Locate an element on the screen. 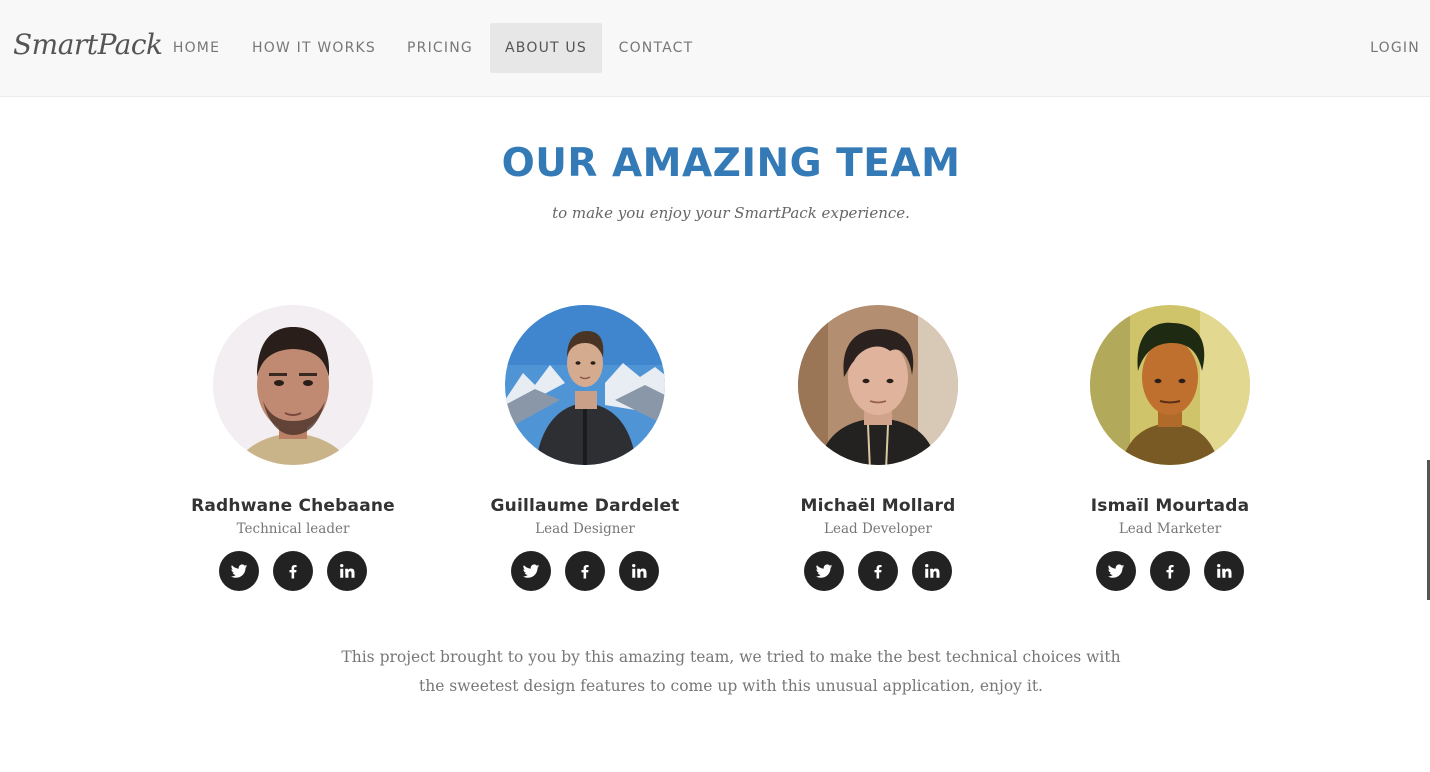 Image resolution: width=1430 pixels, height=772 pixels. team-member-card: Radhwane Chebaane Technical leader is located at coordinates (293, 448).